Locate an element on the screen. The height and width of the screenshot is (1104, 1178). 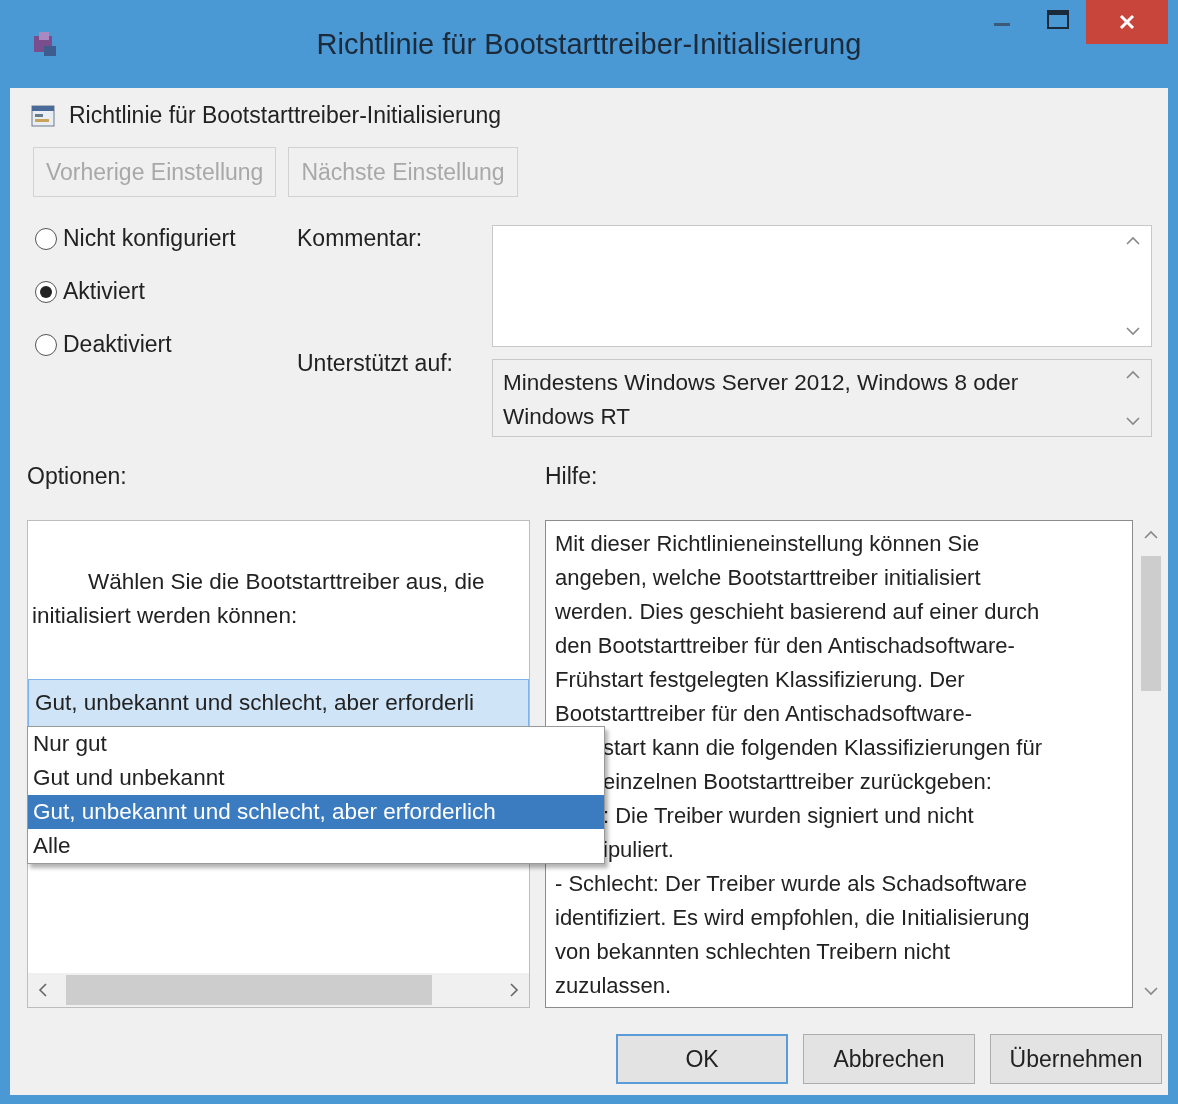
comment-field is located at coordinates (822, 286).